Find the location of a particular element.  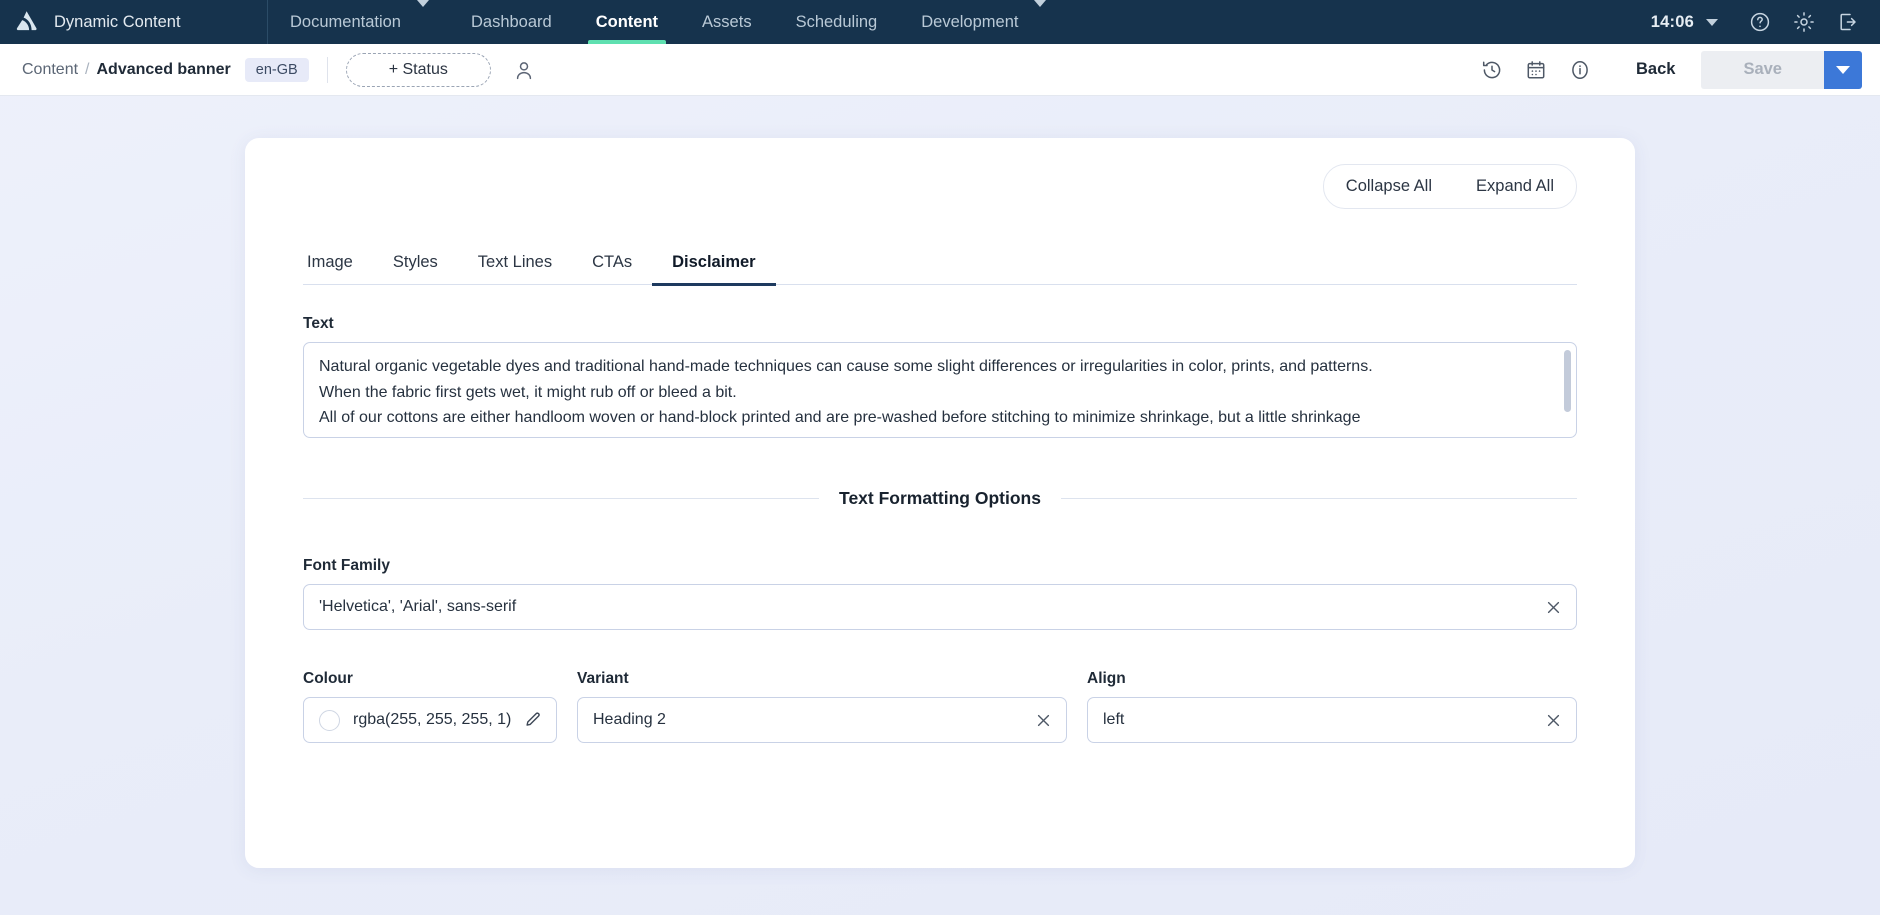

help-circle-icon is located at coordinates (1760, 22).